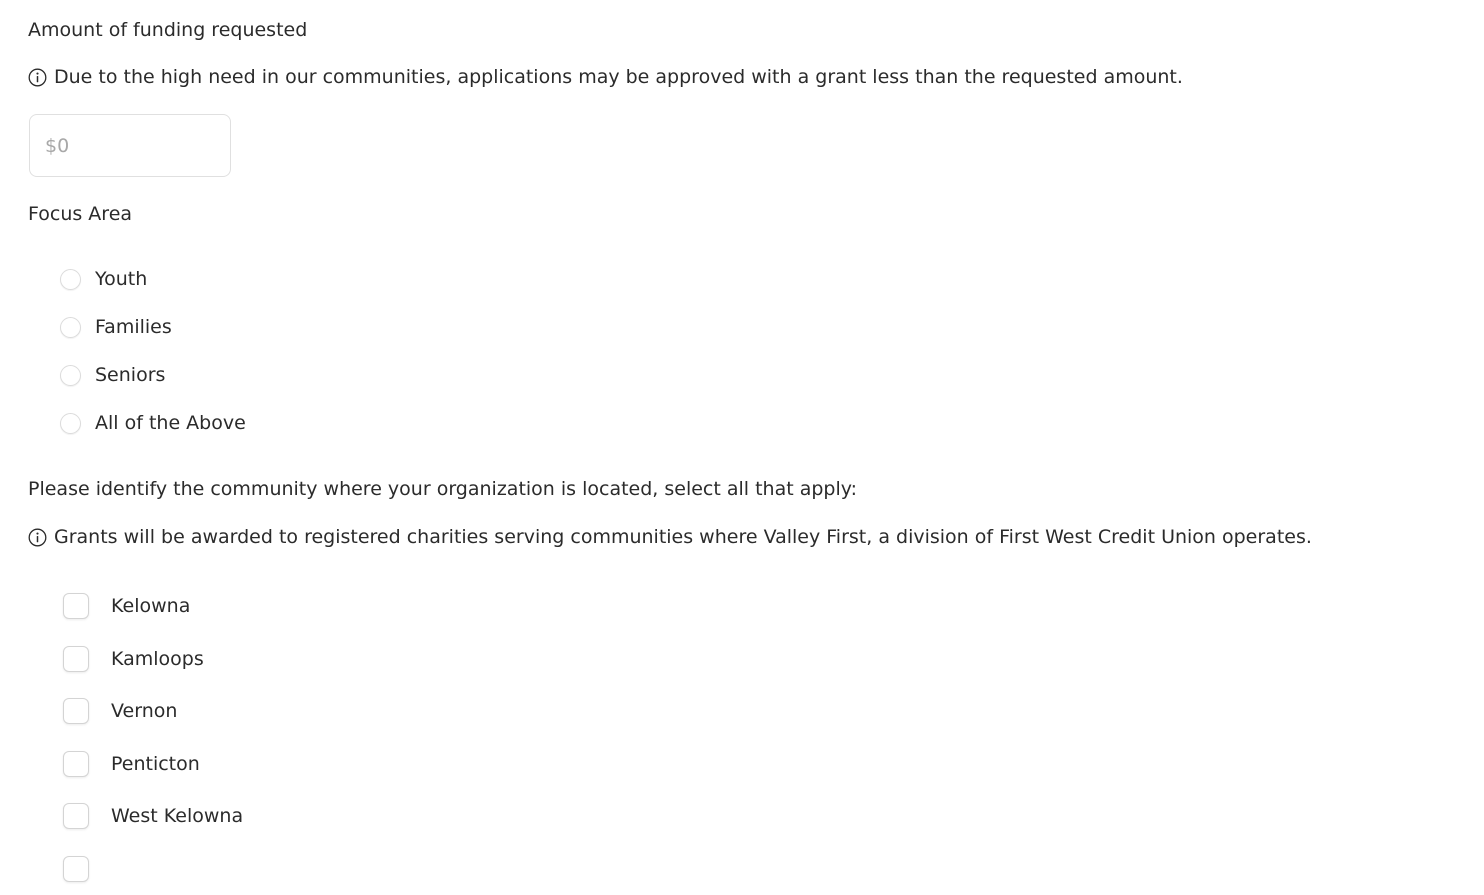  What do you see at coordinates (350, 375) in the screenshot?
I see `radio-option-seniors: Seniors` at bounding box center [350, 375].